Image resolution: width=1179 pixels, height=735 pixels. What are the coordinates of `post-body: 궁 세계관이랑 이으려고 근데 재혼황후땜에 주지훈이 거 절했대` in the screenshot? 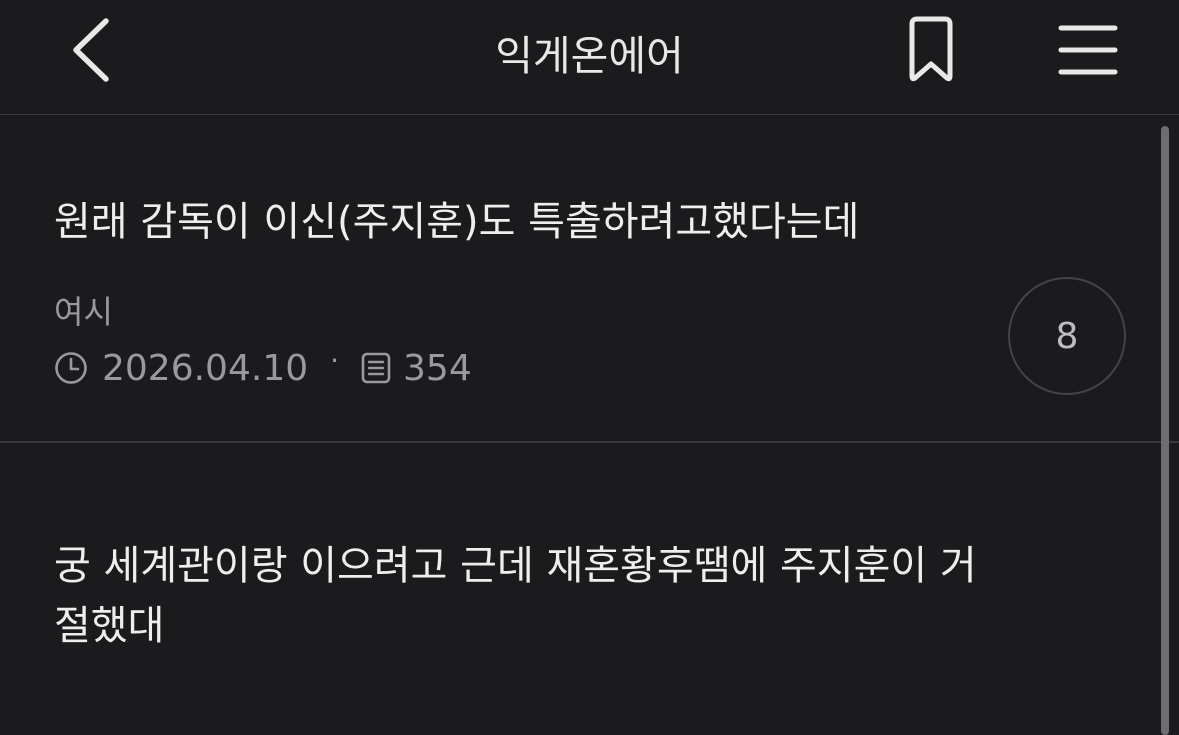 It's located at (589, 596).